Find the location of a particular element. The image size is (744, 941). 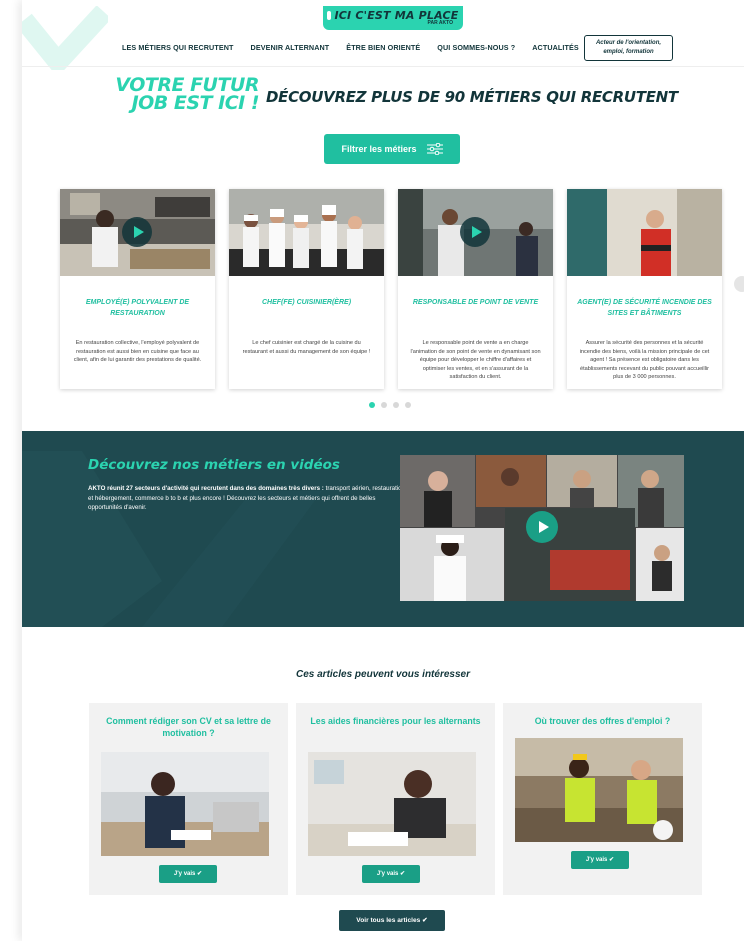

filter-jobs-button: Filtrer les métiers is located at coordinates (392, 149).